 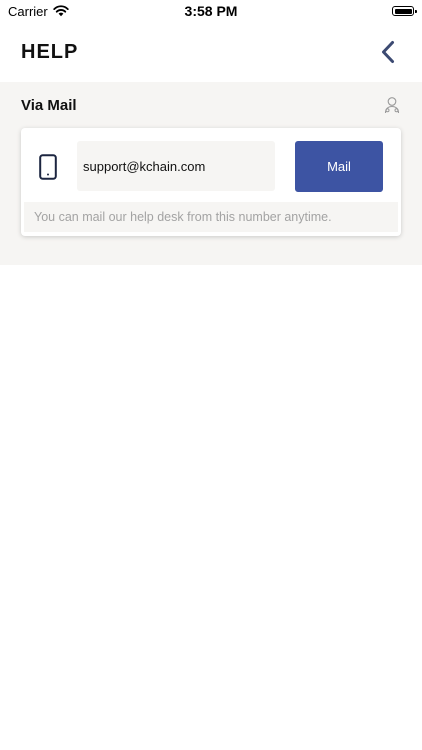 I want to click on chevron-left-icon, so click(x=388, y=52).